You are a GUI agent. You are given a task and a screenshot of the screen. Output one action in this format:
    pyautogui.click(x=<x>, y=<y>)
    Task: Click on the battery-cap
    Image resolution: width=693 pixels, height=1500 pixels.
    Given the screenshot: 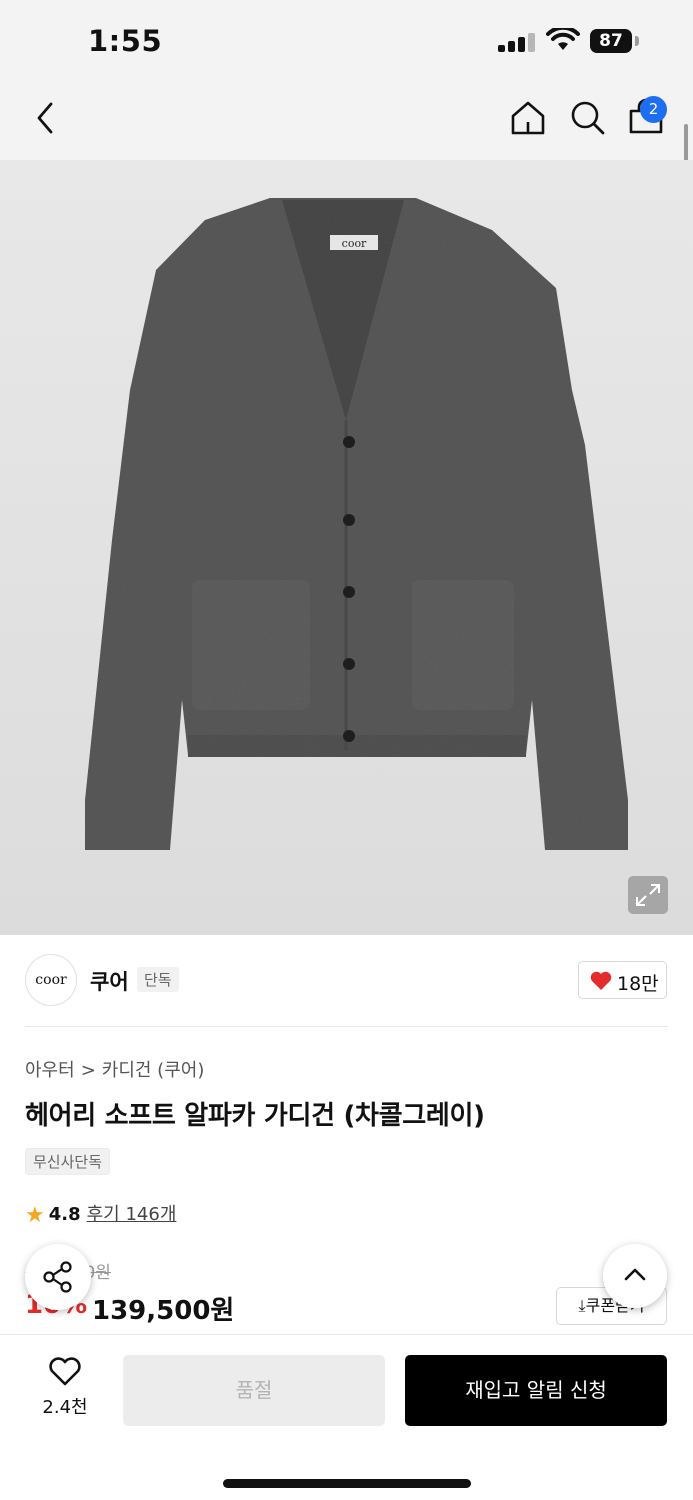 What is the action you would take?
    pyautogui.click(x=637, y=41)
    